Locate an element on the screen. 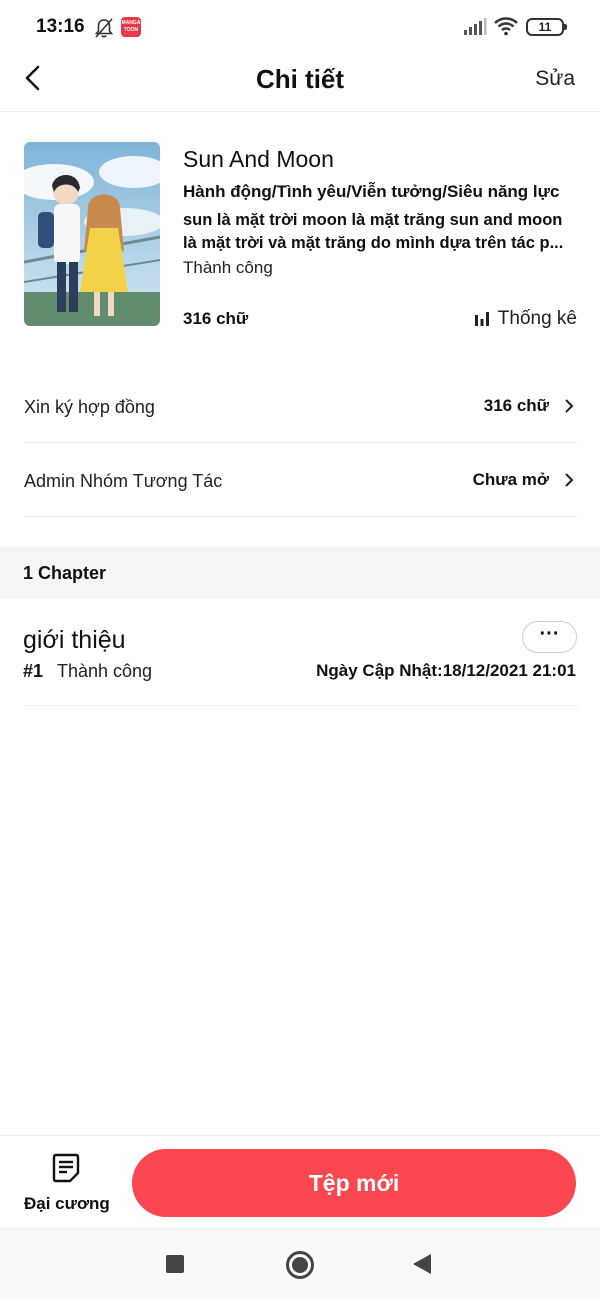 The image size is (600, 1300). signal-icon is located at coordinates (475, 26).